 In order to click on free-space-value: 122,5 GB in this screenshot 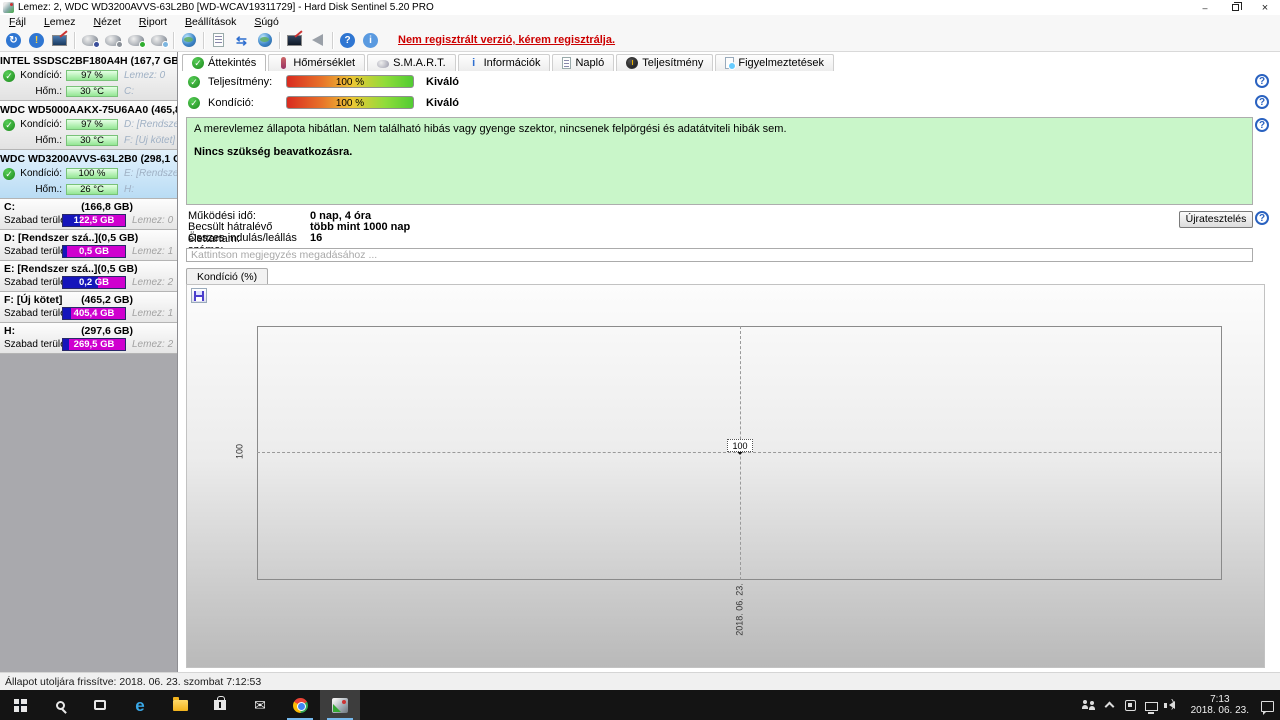, I will do `click(94, 220)`.